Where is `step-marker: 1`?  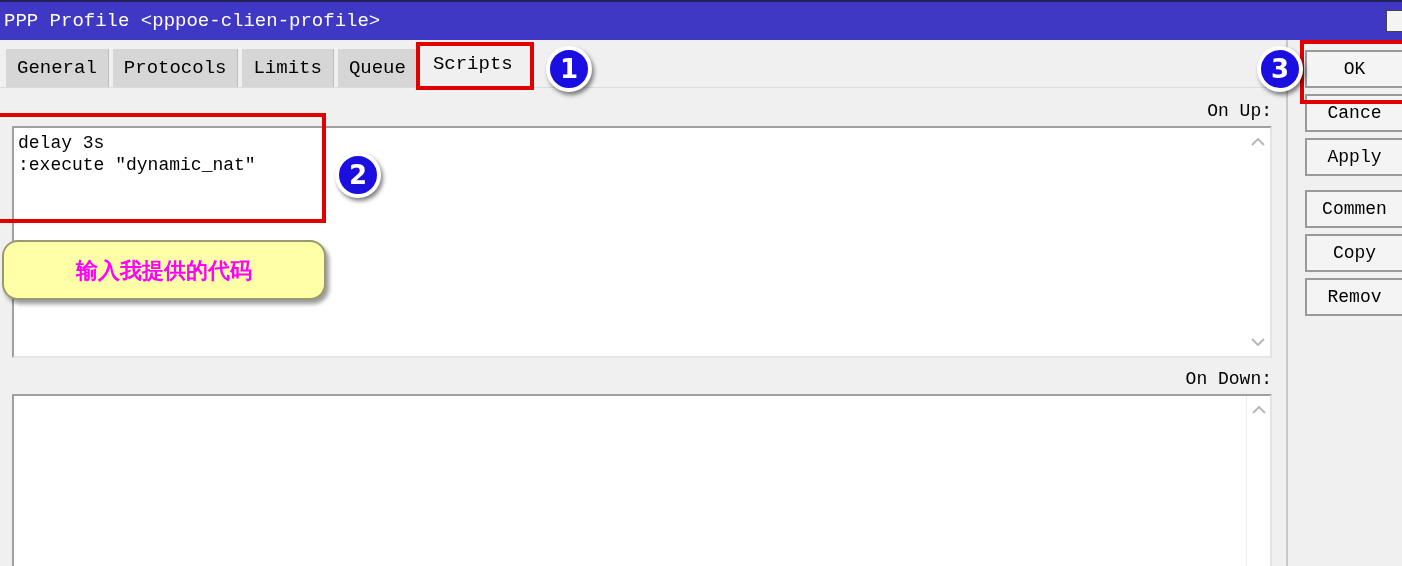
step-marker: 1 is located at coordinates (569, 69).